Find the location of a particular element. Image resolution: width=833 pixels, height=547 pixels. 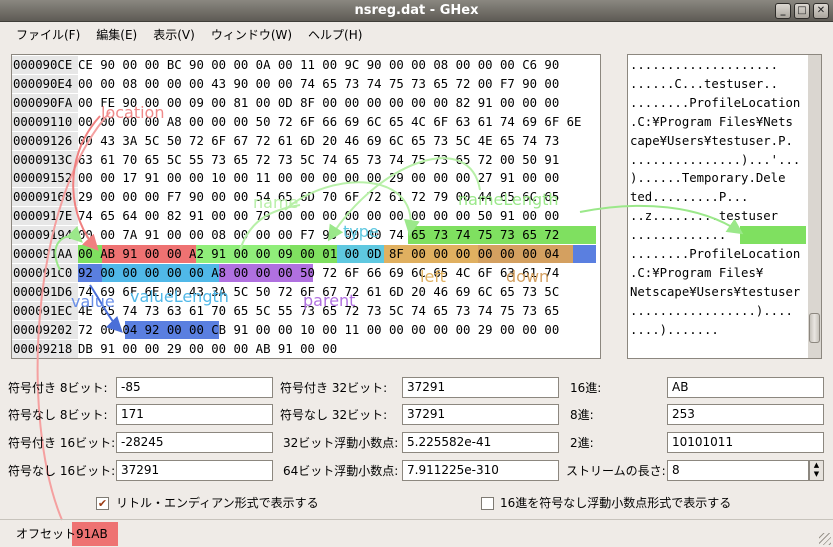

hex-highlight-value is located at coordinates (584, 254).